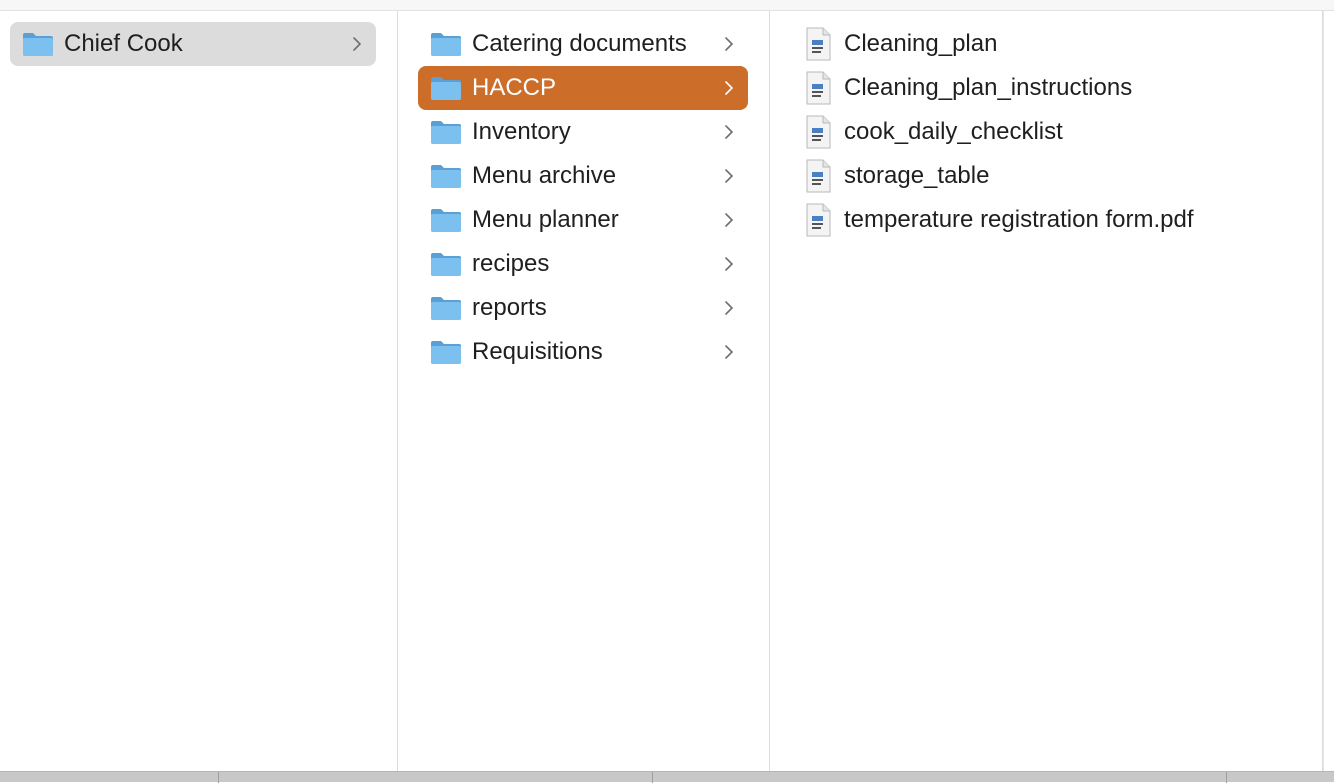  I want to click on file-row-cleaning-plan-instructions: Cleaning_plan_instructions, so click(1050, 88).